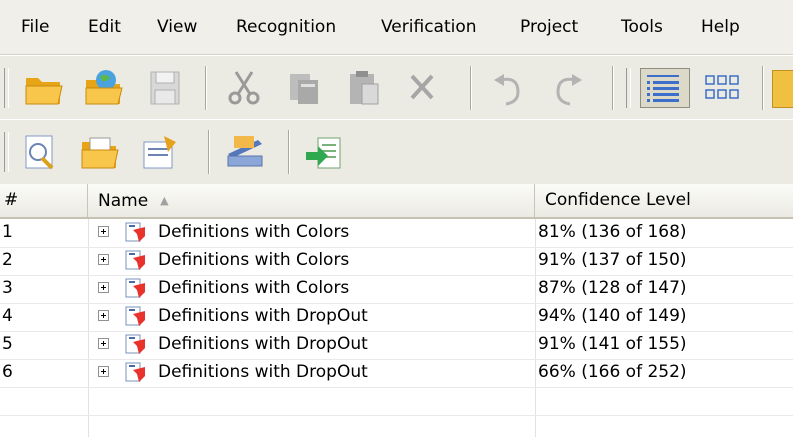  Describe the element at coordinates (304, 88) in the screenshot. I see `copy-icon` at that location.